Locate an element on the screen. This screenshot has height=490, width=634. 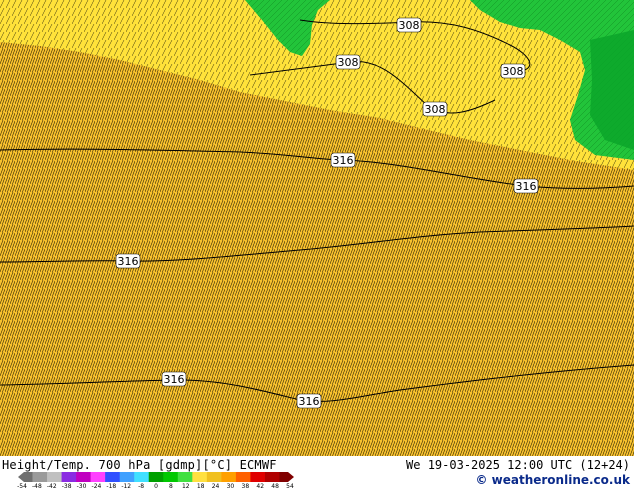
legend-tick-label: 30 is located at coordinates (230, 486).